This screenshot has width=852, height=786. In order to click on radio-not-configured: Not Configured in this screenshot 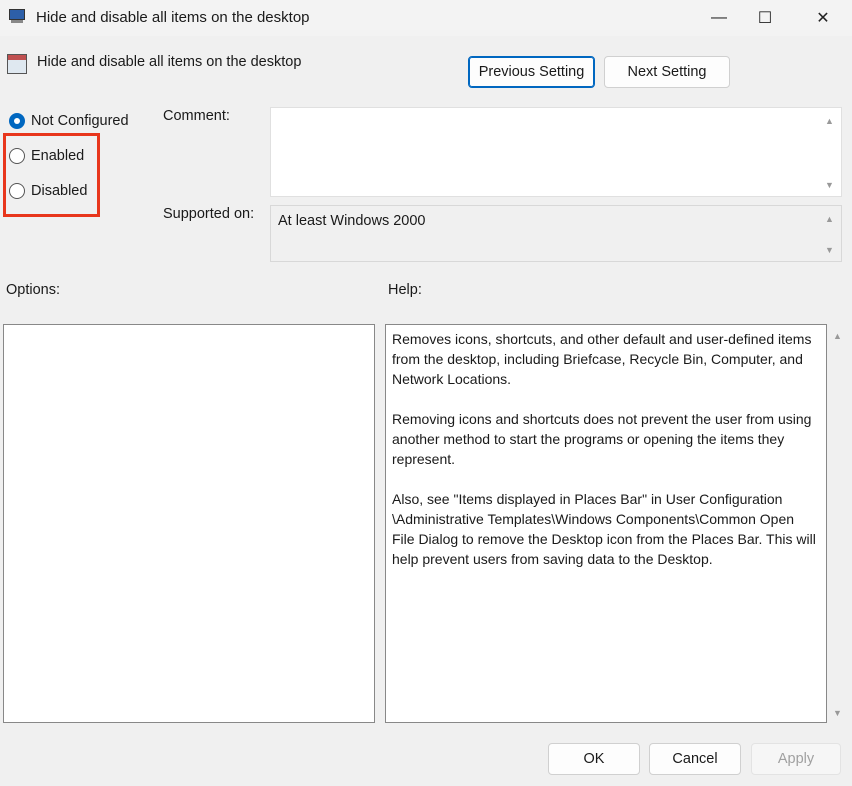, I will do `click(69, 121)`.